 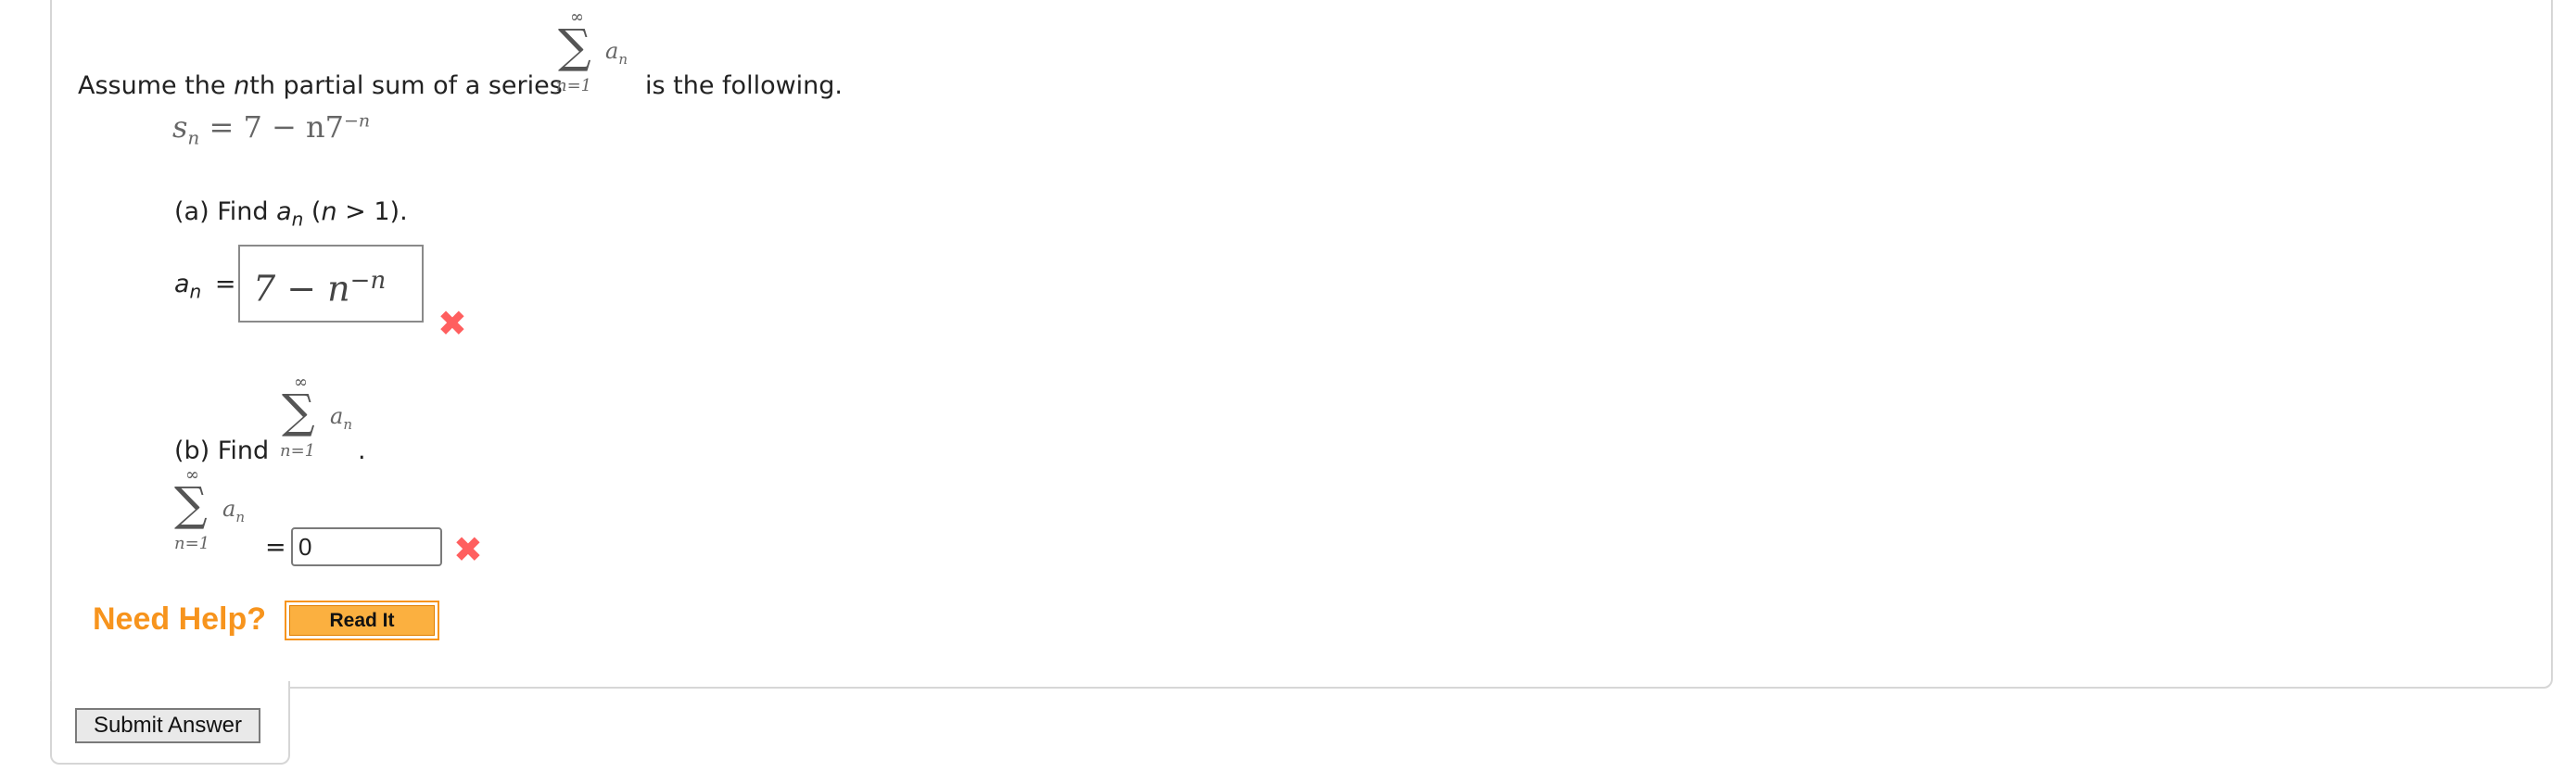 What do you see at coordinates (592, 51) in the screenshot?
I see `series-sum-notation: ∞ ∑ an n=1` at bounding box center [592, 51].